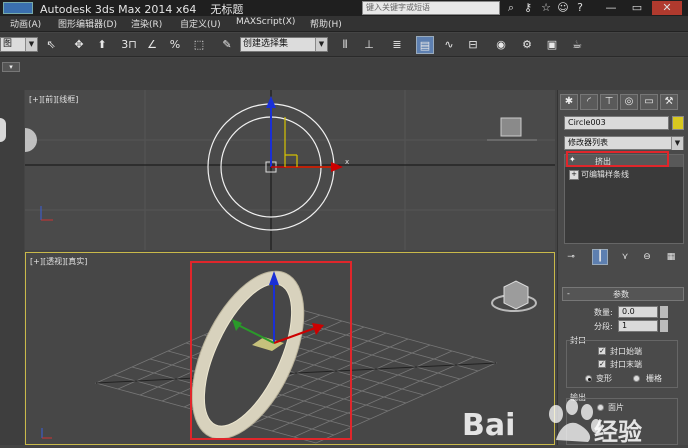  I want to click on cap-start-label: 封口始端, so click(626, 351).